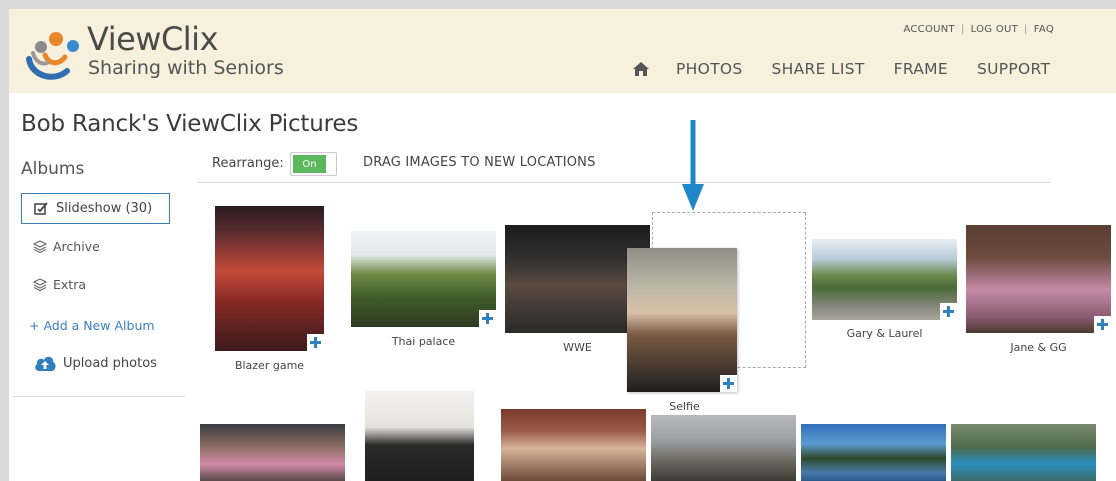 This screenshot has height=481, width=1116. What do you see at coordinates (110, 363) in the screenshot?
I see `upload-photos-label: Upload photos` at bounding box center [110, 363].